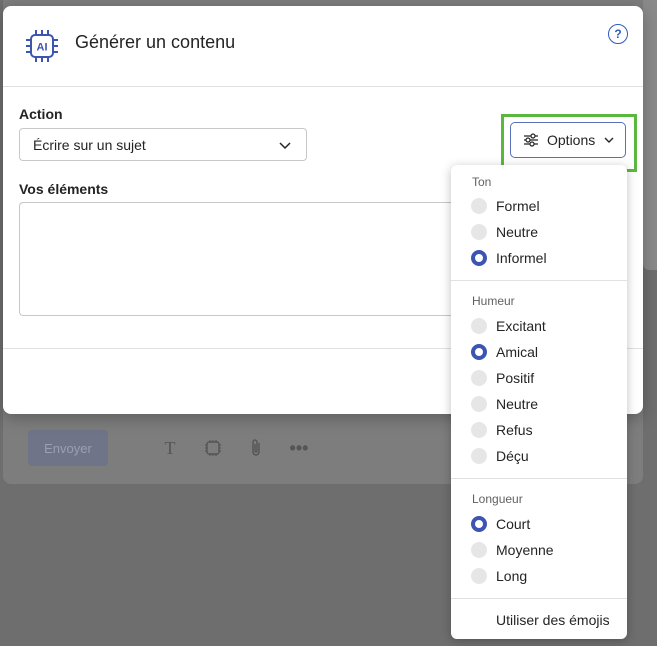 This screenshot has height=646, width=657. Describe the element at coordinates (497, 499) in the screenshot. I see `group-title-longueur: Longueur` at that location.